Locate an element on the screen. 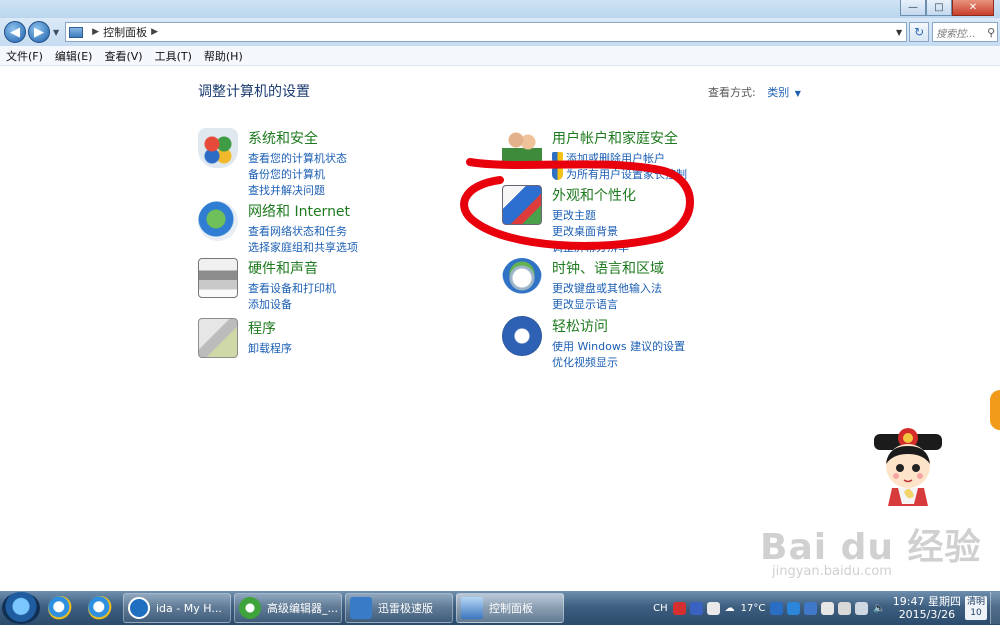 This screenshot has width=1000, height=625. taskbar-item-active: 控制面板 is located at coordinates (510, 608).